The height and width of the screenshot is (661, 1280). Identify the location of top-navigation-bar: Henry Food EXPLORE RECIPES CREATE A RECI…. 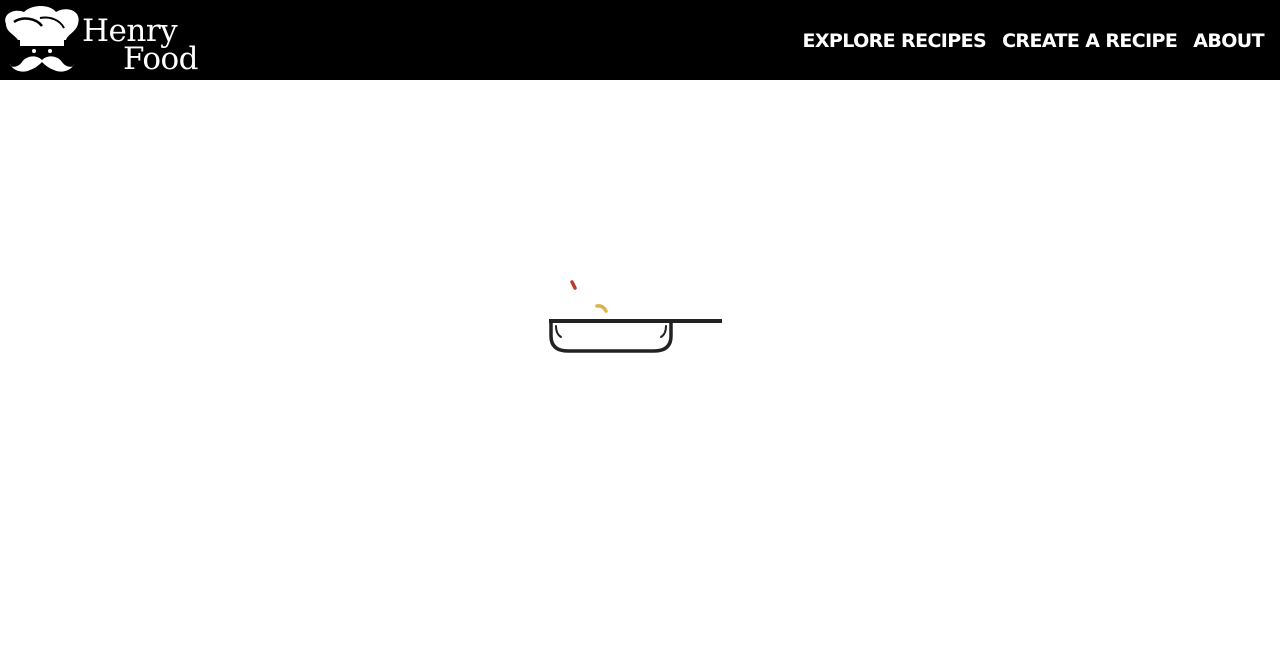
(640, 40).